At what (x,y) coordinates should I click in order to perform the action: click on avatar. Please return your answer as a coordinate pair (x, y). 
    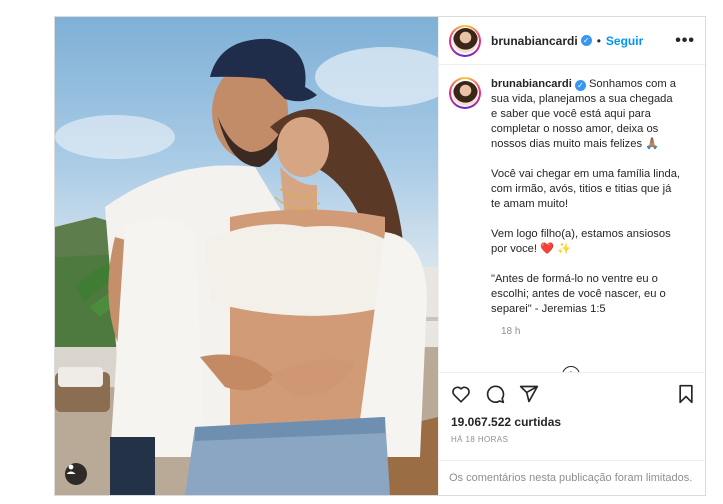
    Looking at the image, I should click on (465, 40).